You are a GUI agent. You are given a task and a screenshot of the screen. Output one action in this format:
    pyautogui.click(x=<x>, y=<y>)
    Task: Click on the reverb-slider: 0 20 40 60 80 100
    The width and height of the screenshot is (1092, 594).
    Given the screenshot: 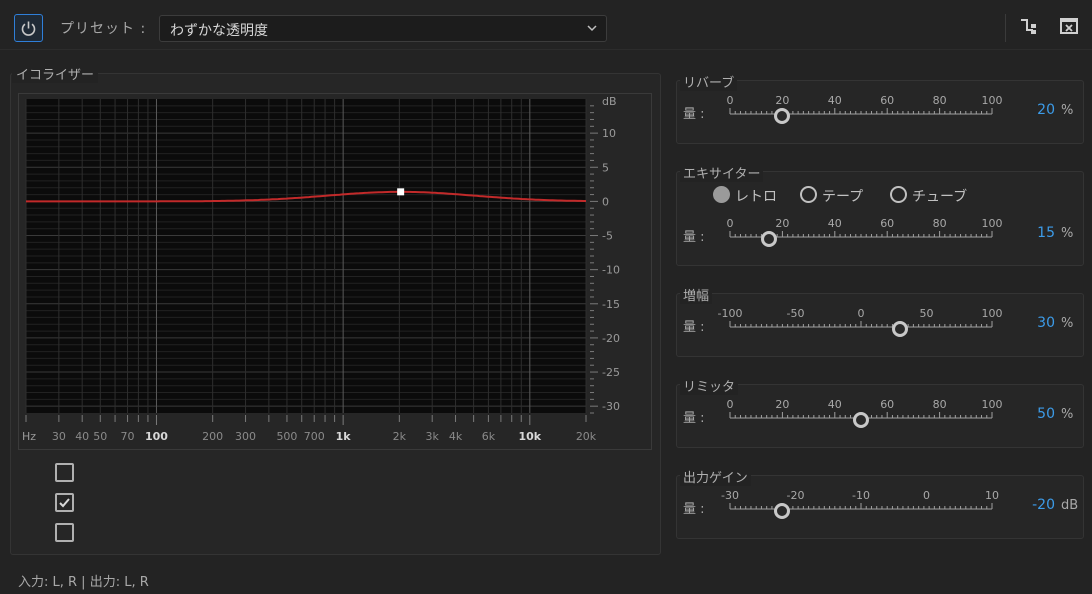 What is the action you would take?
    pyautogui.click(x=861, y=110)
    